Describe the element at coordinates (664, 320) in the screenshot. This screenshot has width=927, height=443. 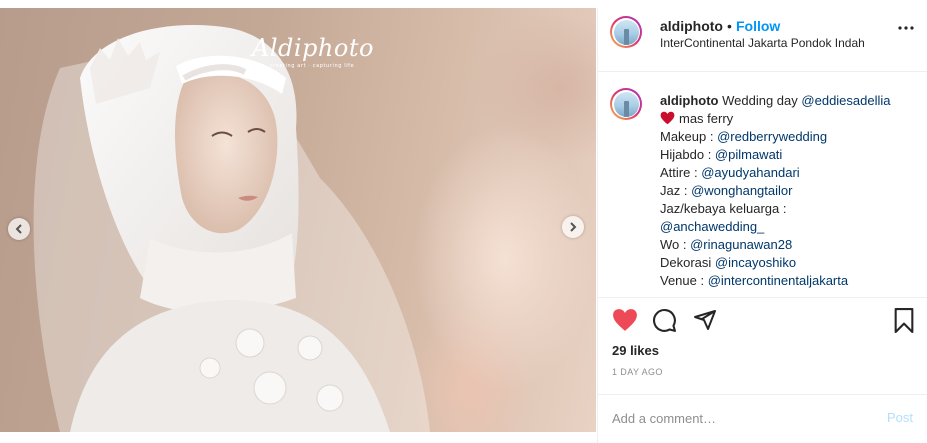
I see `comment-icon` at that location.